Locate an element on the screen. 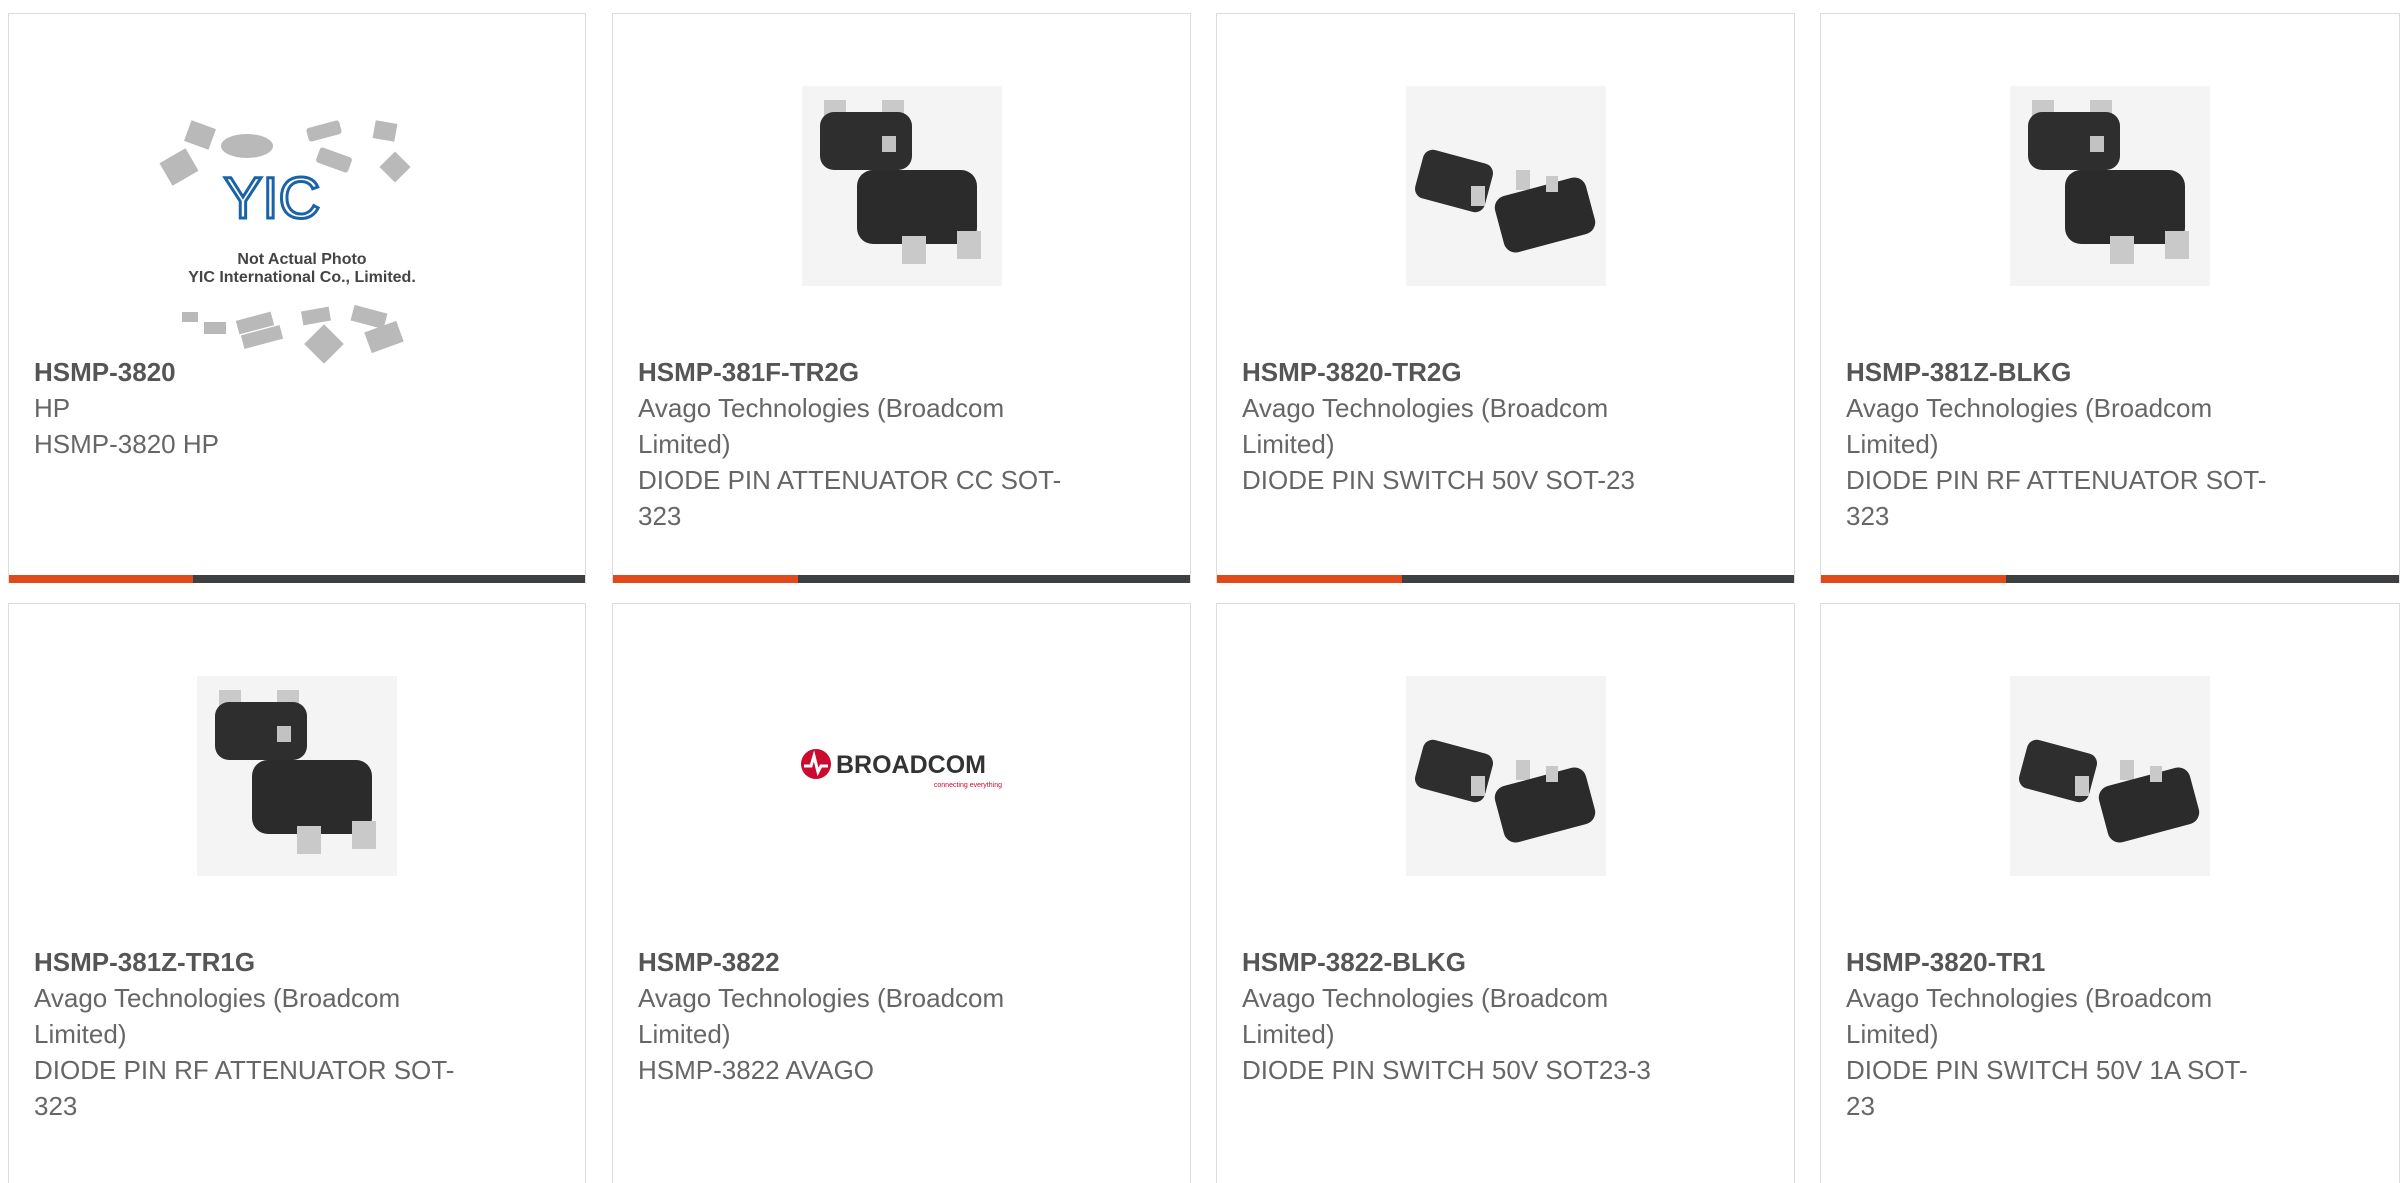 Image resolution: width=2400 pixels, height=1183 pixels. description: DIODE PIN SWITCH 50V SOT23-3 is located at coordinates (1446, 1070).